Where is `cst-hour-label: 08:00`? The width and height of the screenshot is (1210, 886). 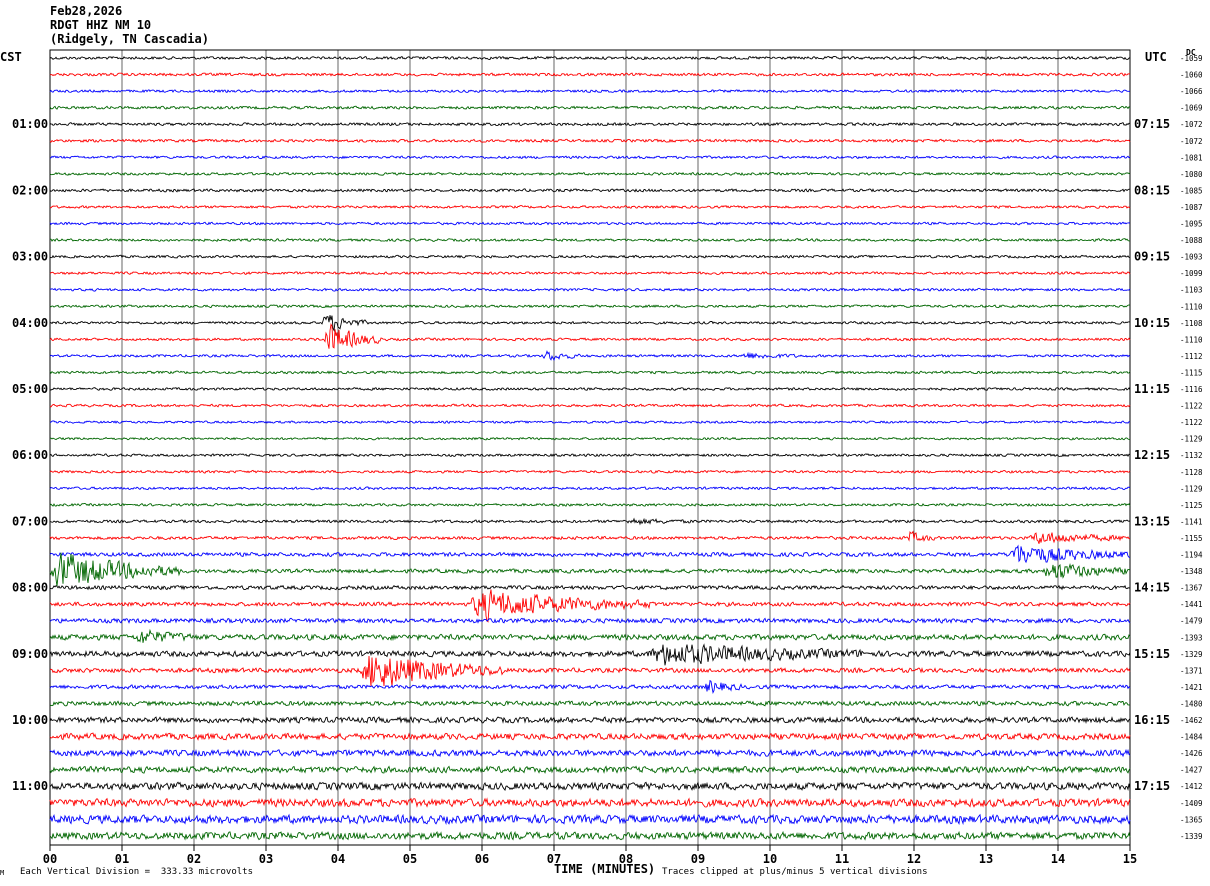 cst-hour-label: 08:00 is located at coordinates (30, 588).